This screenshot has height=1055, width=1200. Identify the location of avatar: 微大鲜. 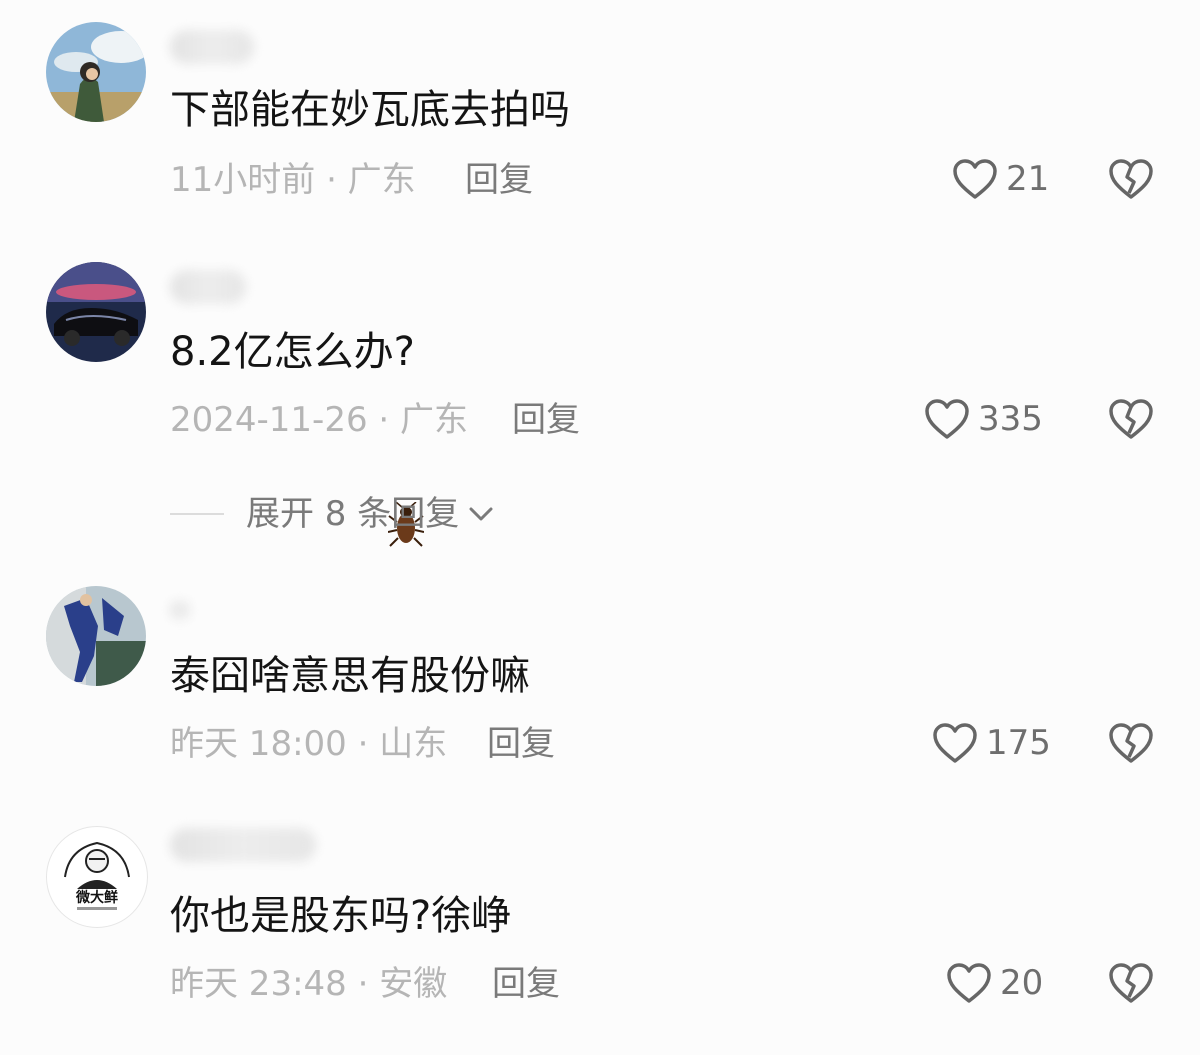
(97, 877).